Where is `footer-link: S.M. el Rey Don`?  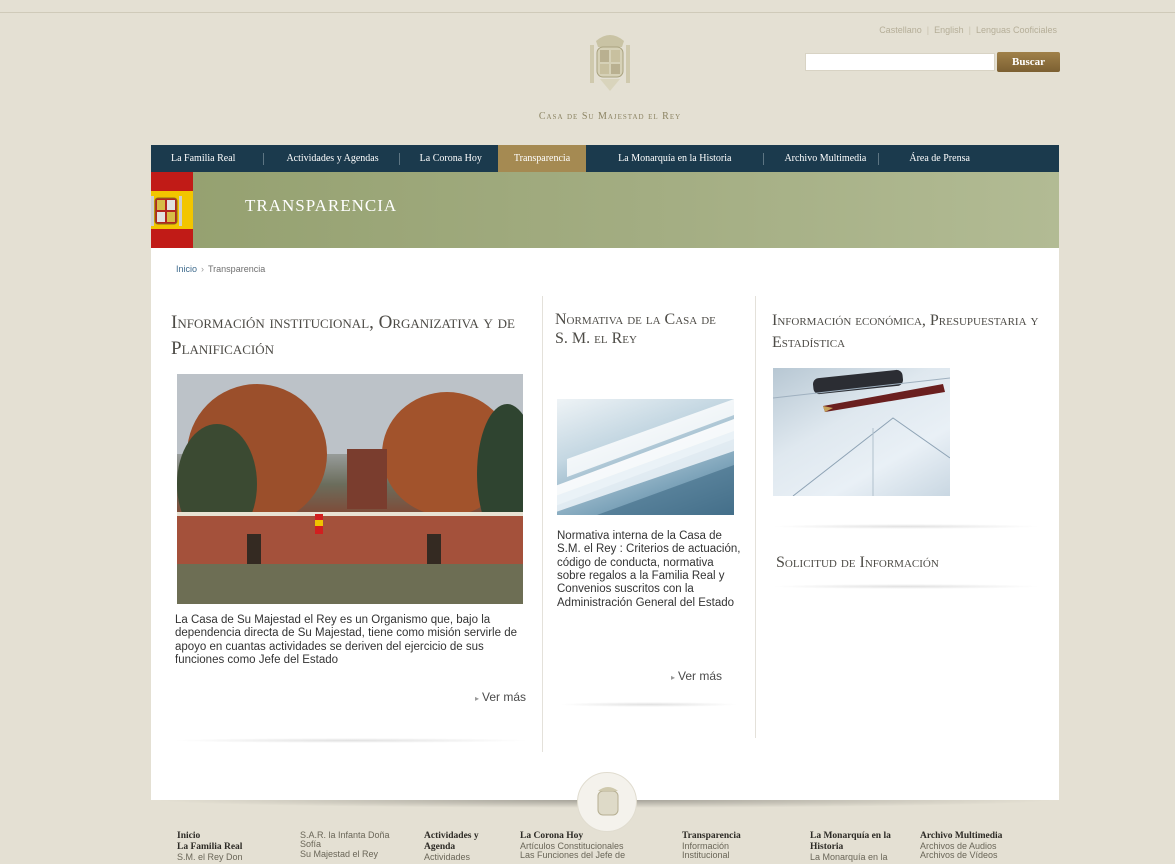
footer-link: S.M. el Rey Don is located at coordinates (210, 857).